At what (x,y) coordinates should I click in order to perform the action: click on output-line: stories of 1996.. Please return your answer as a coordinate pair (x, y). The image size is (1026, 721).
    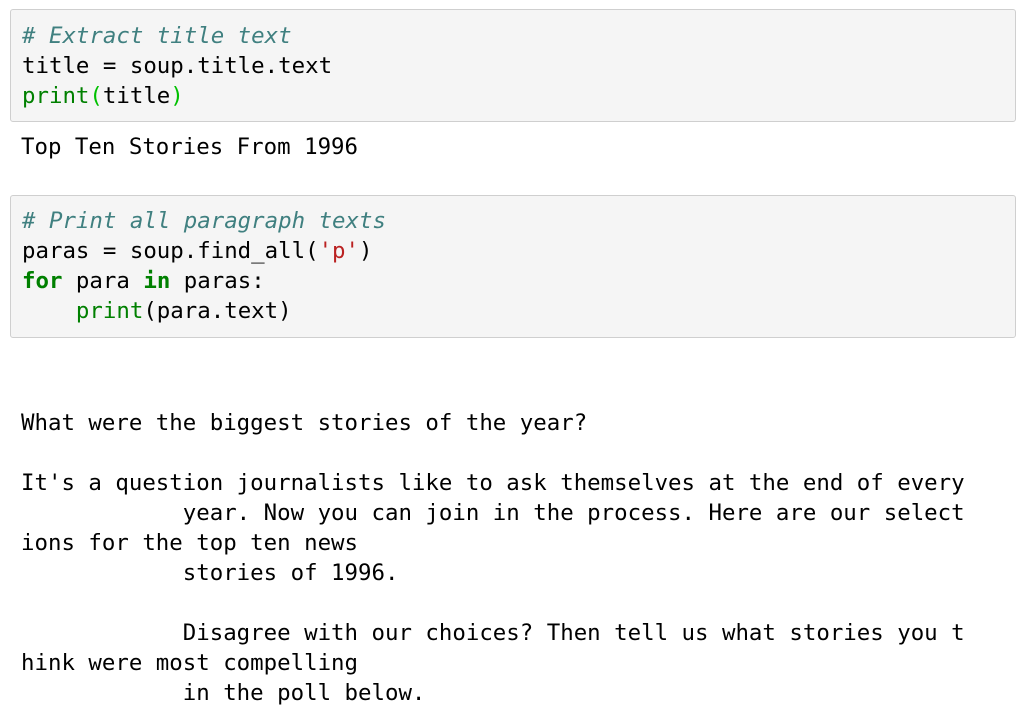
    Looking at the image, I should click on (210, 573).